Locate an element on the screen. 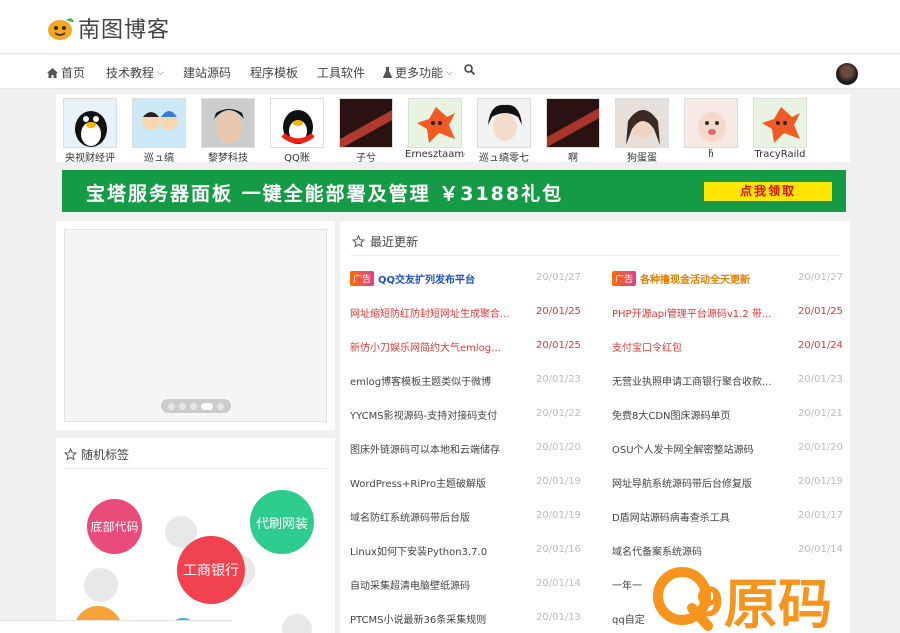  avatar is located at coordinates (159, 123).